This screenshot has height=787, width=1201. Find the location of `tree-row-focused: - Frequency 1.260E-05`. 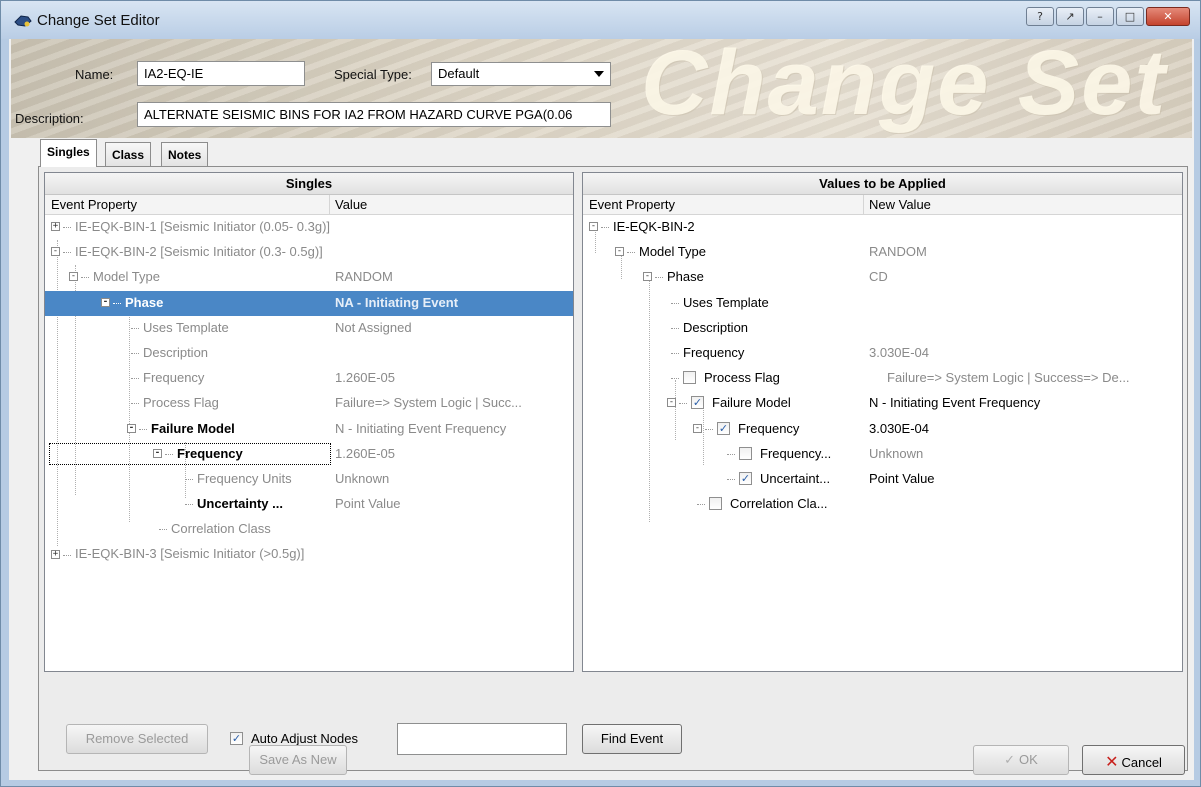

tree-row-focused: - Frequency 1.260E-05 is located at coordinates (309, 454).